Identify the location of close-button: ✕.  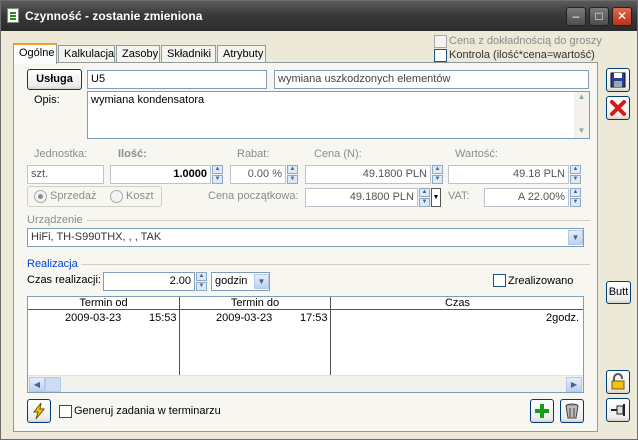
(622, 16).